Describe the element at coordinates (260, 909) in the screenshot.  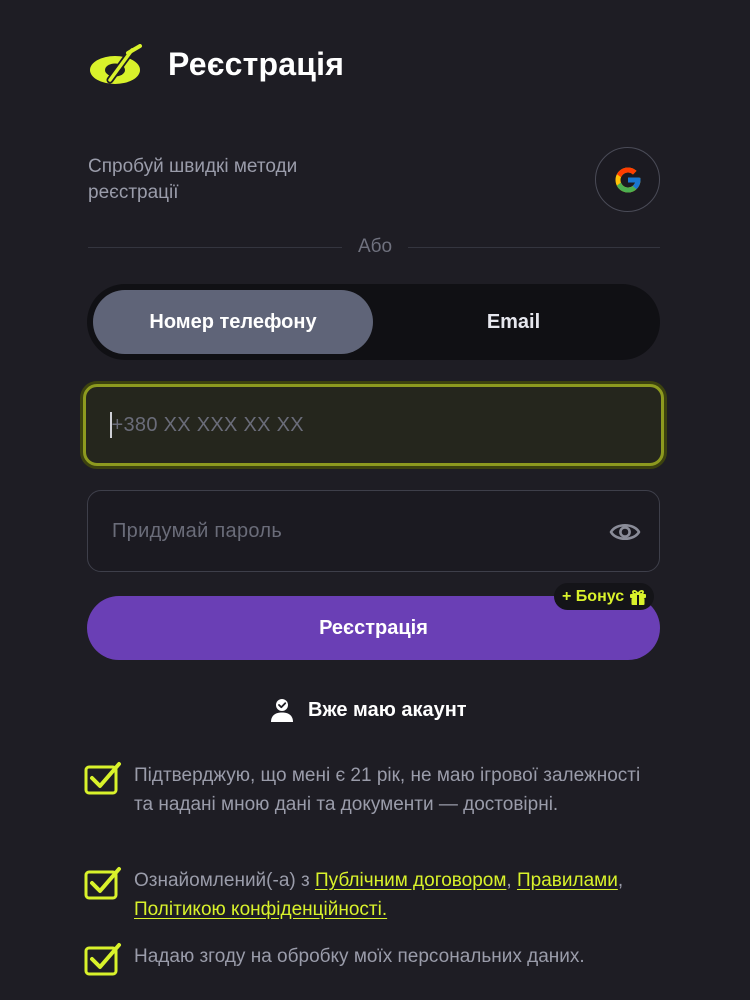
I see `privacy-policy-link: Політикою конфіденційності.` at that location.